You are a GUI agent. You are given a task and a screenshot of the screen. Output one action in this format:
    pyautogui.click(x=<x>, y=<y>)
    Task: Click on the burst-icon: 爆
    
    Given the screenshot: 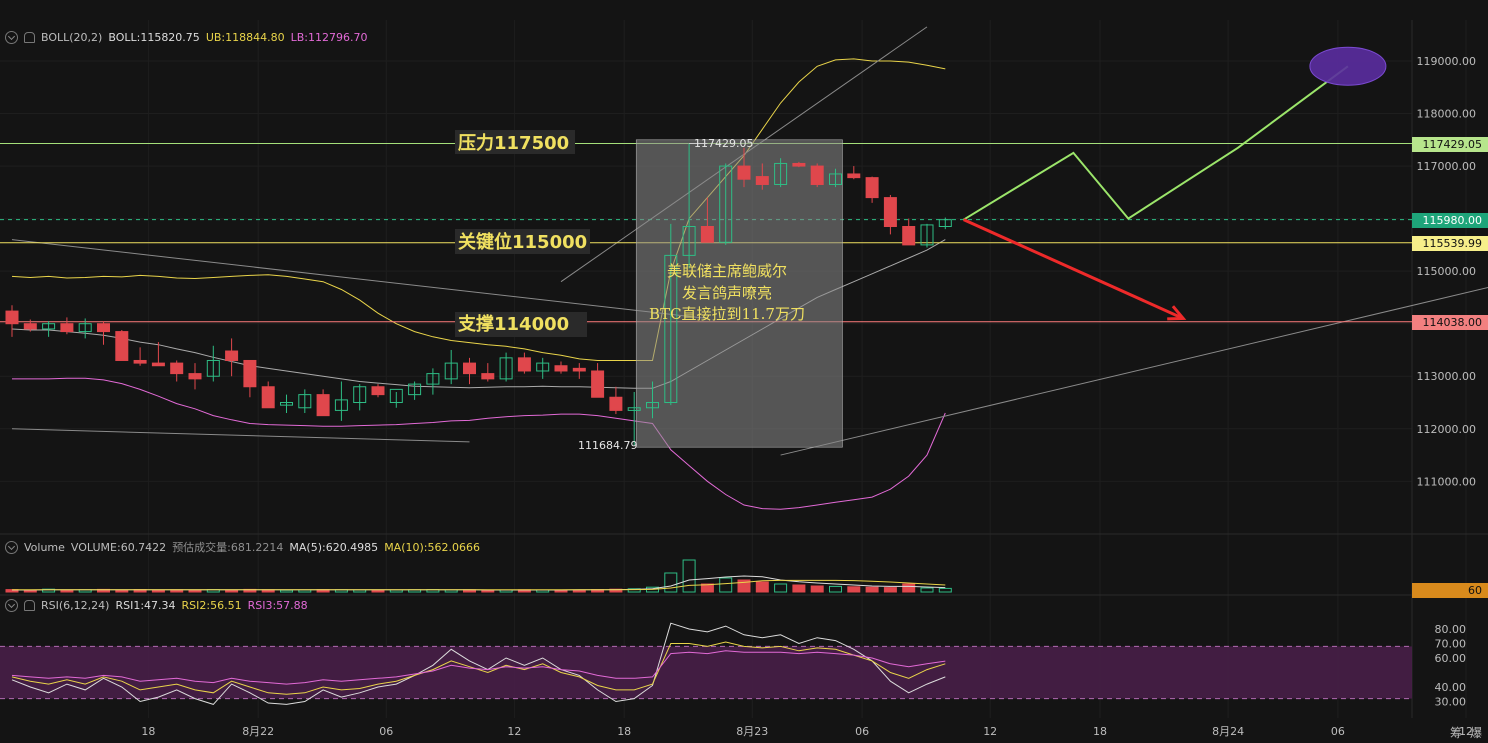 What is the action you would take?
    pyautogui.click(x=1476, y=732)
    